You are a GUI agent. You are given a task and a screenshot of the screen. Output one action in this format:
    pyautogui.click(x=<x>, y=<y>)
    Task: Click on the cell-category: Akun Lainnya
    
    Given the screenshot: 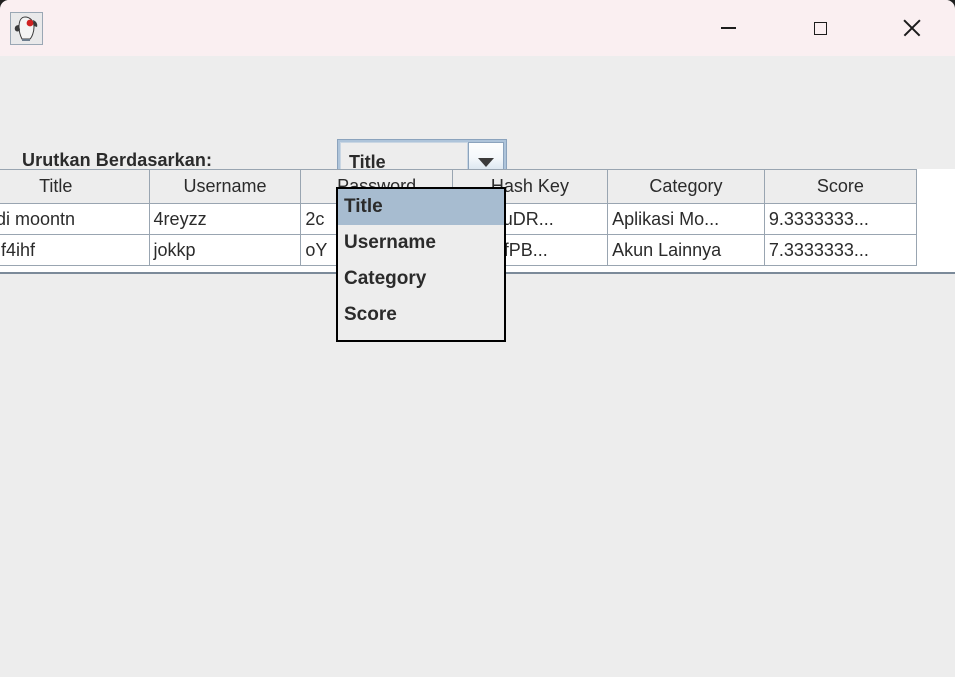 What is the action you would take?
    pyautogui.click(x=686, y=250)
    